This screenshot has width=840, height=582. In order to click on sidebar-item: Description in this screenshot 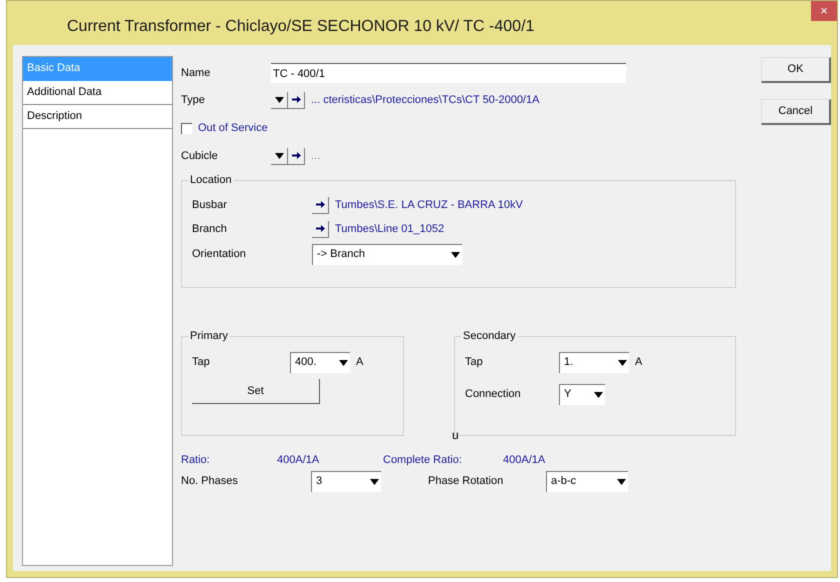, I will do `click(97, 117)`.